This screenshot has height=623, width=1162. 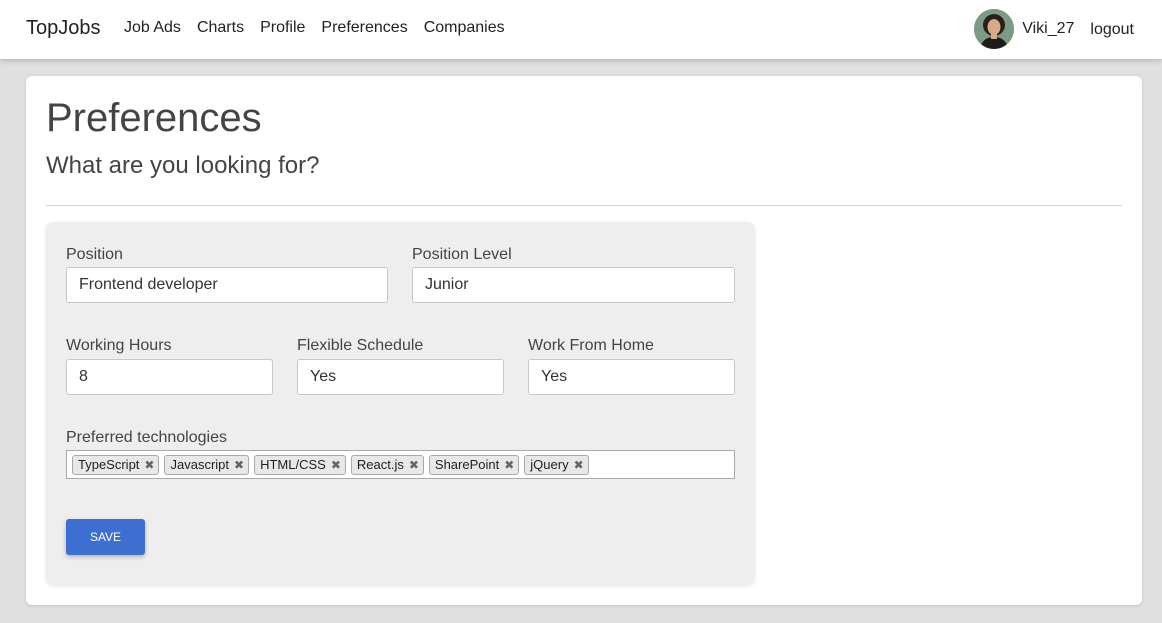 I want to click on technologies-label: Preferred technologies, so click(x=146, y=437).